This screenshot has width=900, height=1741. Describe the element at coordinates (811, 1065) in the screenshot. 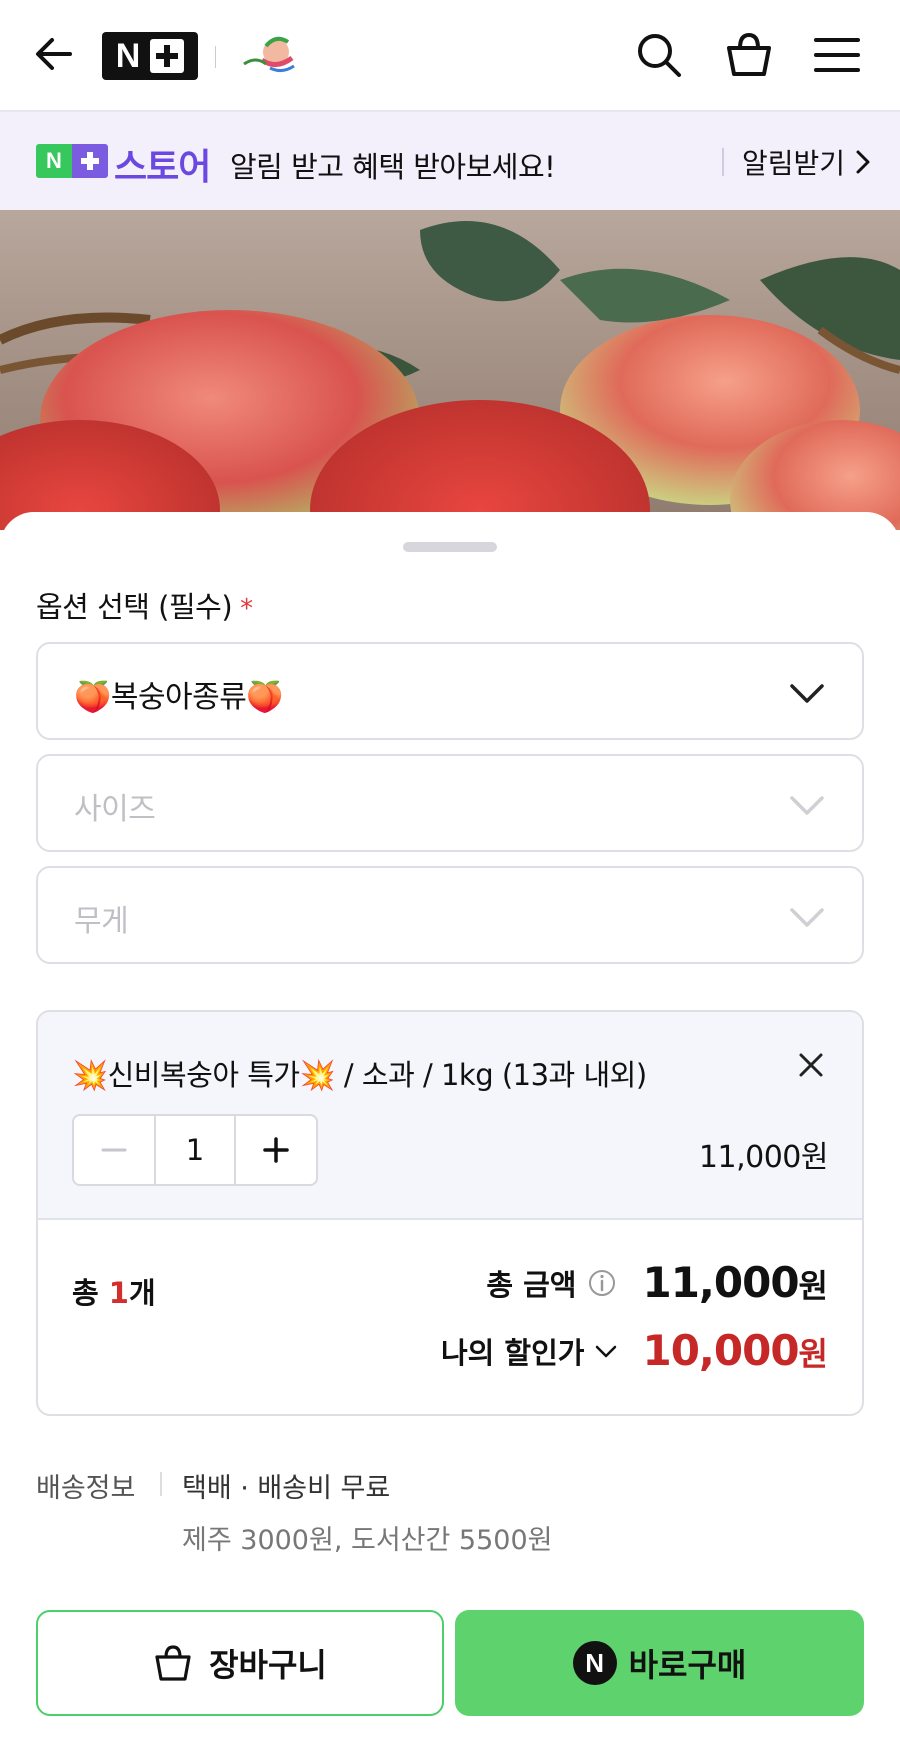

I see `close-icon` at that location.